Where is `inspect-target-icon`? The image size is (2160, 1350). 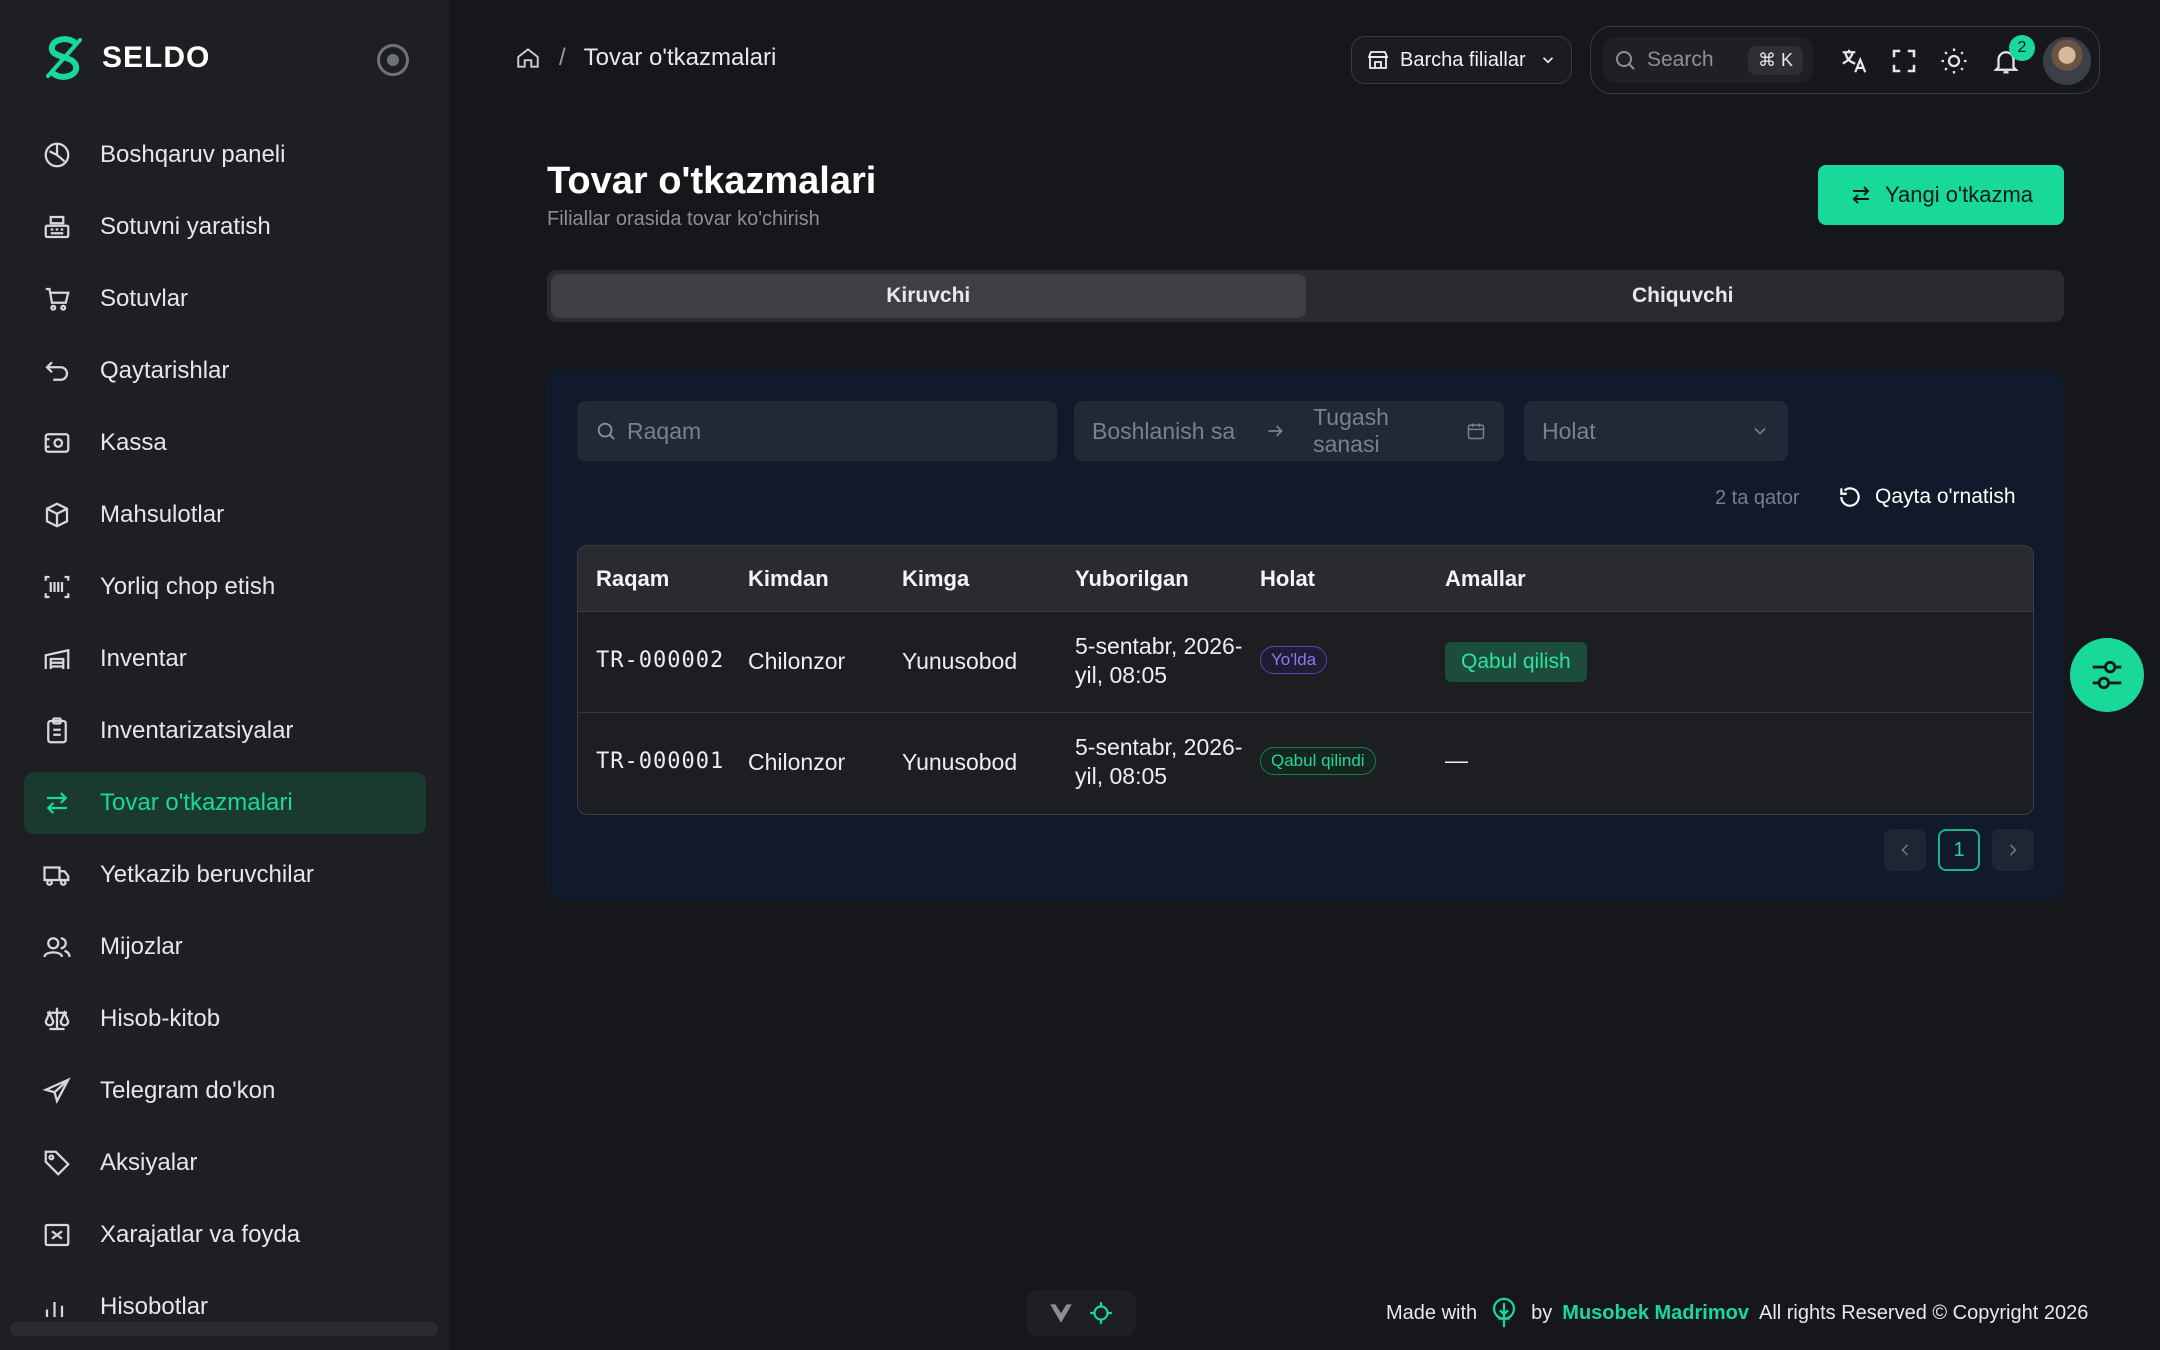
inspect-target-icon is located at coordinates (1101, 1313).